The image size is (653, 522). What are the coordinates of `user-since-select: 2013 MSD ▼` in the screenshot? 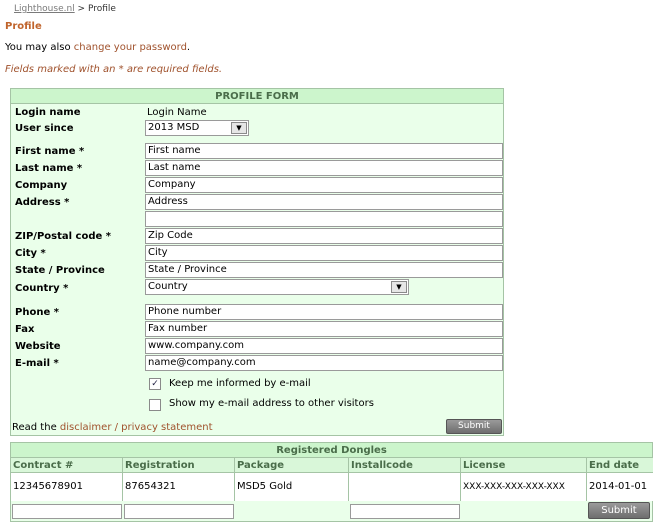 It's located at (197, 128).